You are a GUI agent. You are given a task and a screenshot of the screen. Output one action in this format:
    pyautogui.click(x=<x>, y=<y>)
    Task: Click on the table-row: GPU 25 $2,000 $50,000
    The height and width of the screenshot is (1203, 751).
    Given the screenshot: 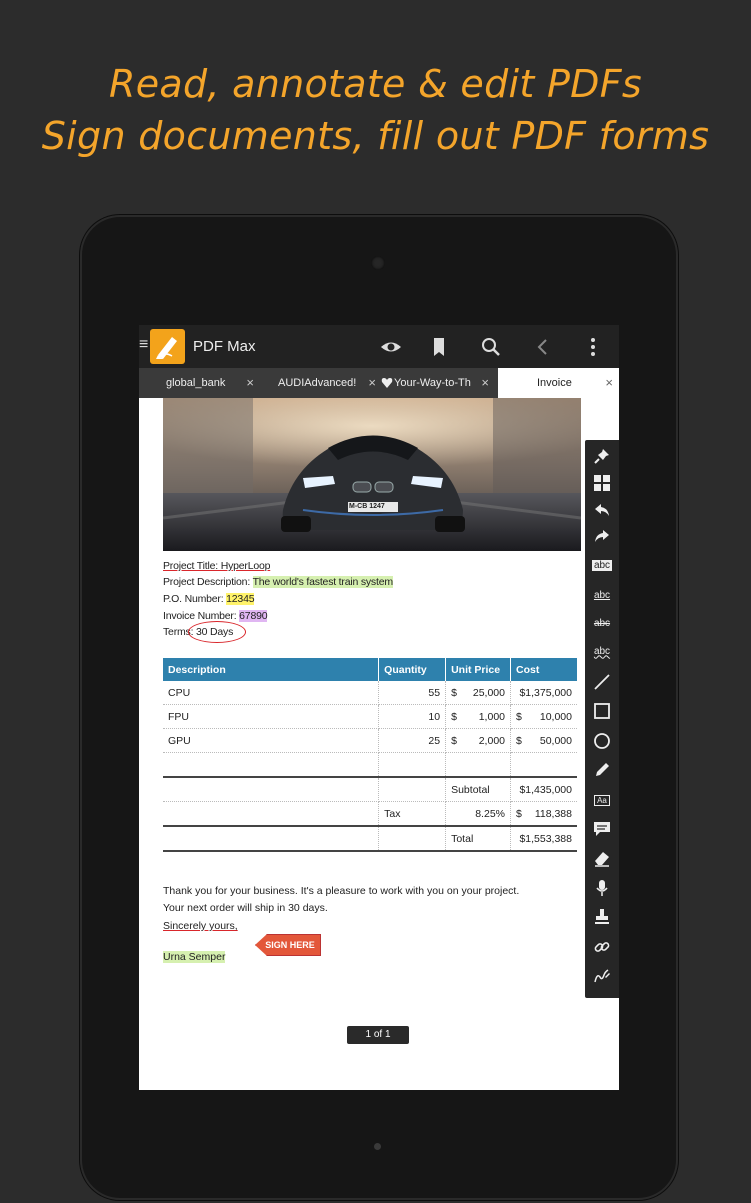 What is the action you would take?
    pyautogui.click(x=370, y=740)
    